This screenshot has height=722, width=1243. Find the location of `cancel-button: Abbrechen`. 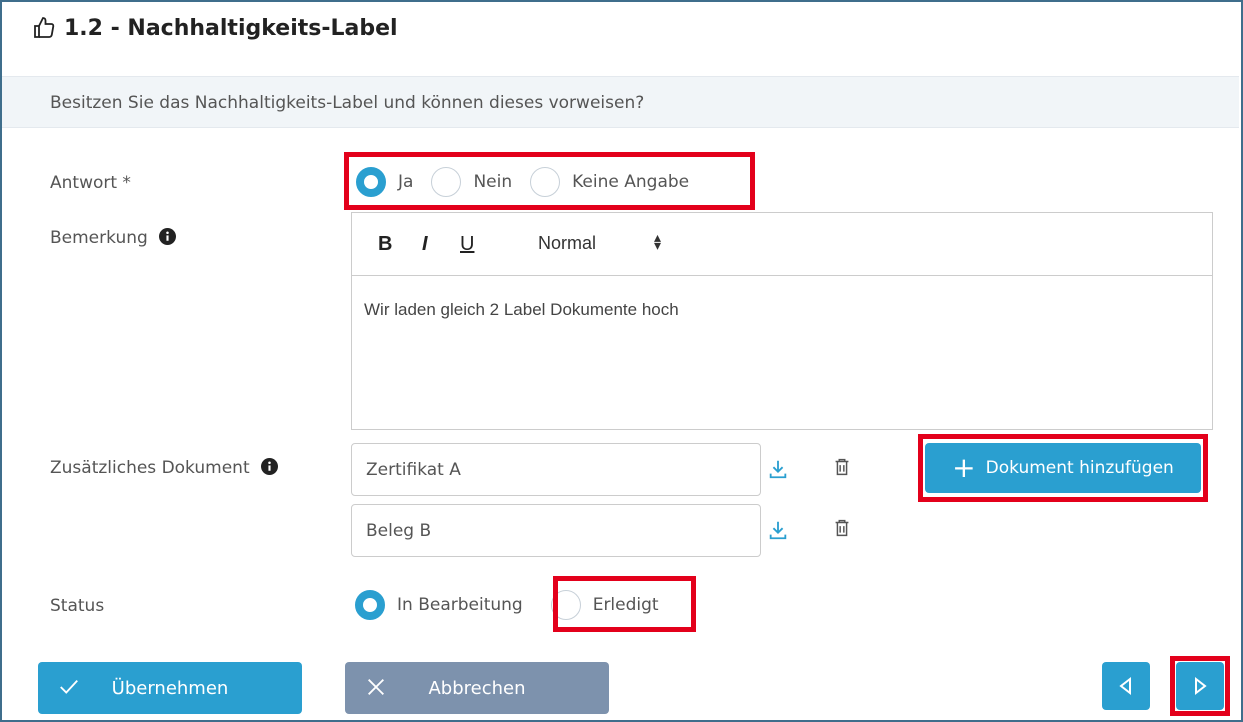

cancel-button: Abbrechen is located at coordinates (477, 688).